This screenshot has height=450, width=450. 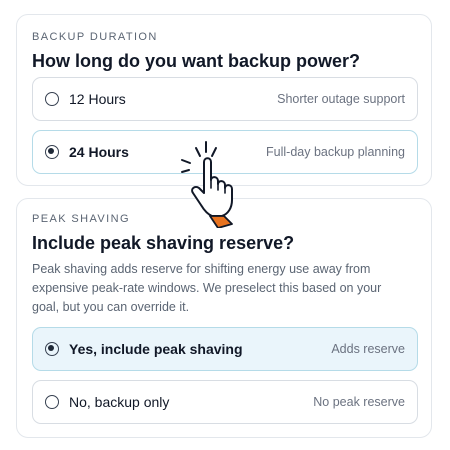 What do you see at coordinates (368, 349) in the screenshot?
I see `option-note: Adds reserve` at bounding box center [368, 349].